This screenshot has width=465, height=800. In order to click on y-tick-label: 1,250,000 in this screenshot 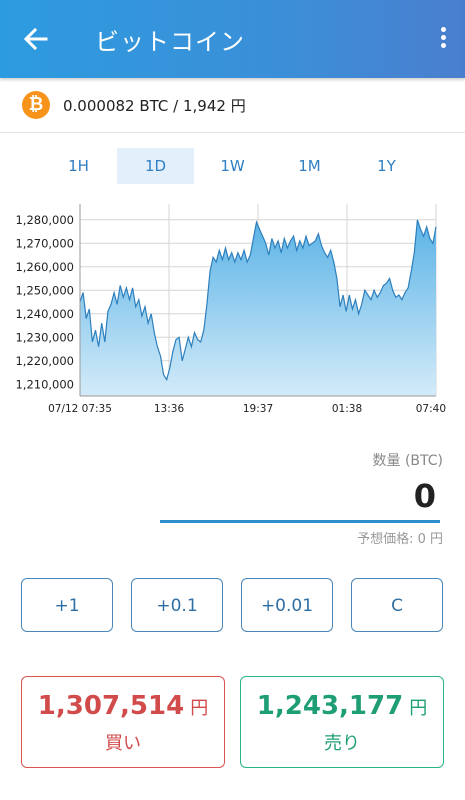, I will do `click(44, 290)`.